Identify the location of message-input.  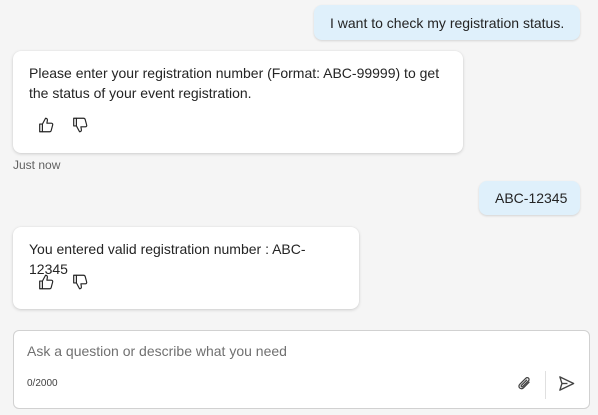
(297, 351).